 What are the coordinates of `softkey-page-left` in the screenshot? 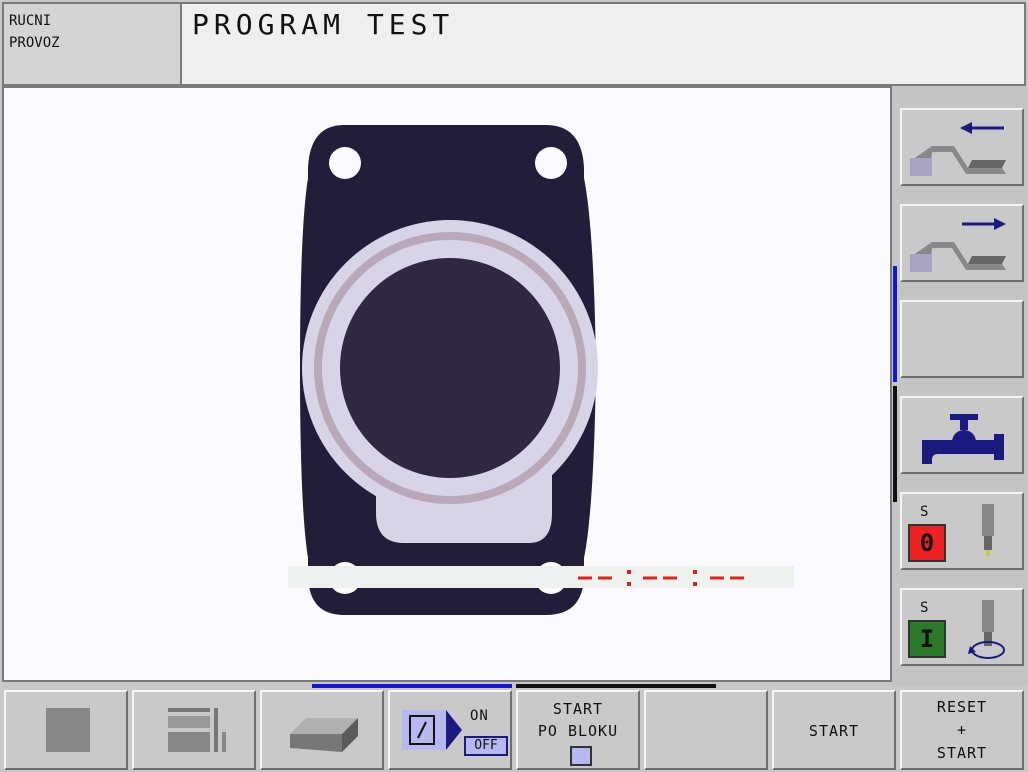 It's located at (962, 147).